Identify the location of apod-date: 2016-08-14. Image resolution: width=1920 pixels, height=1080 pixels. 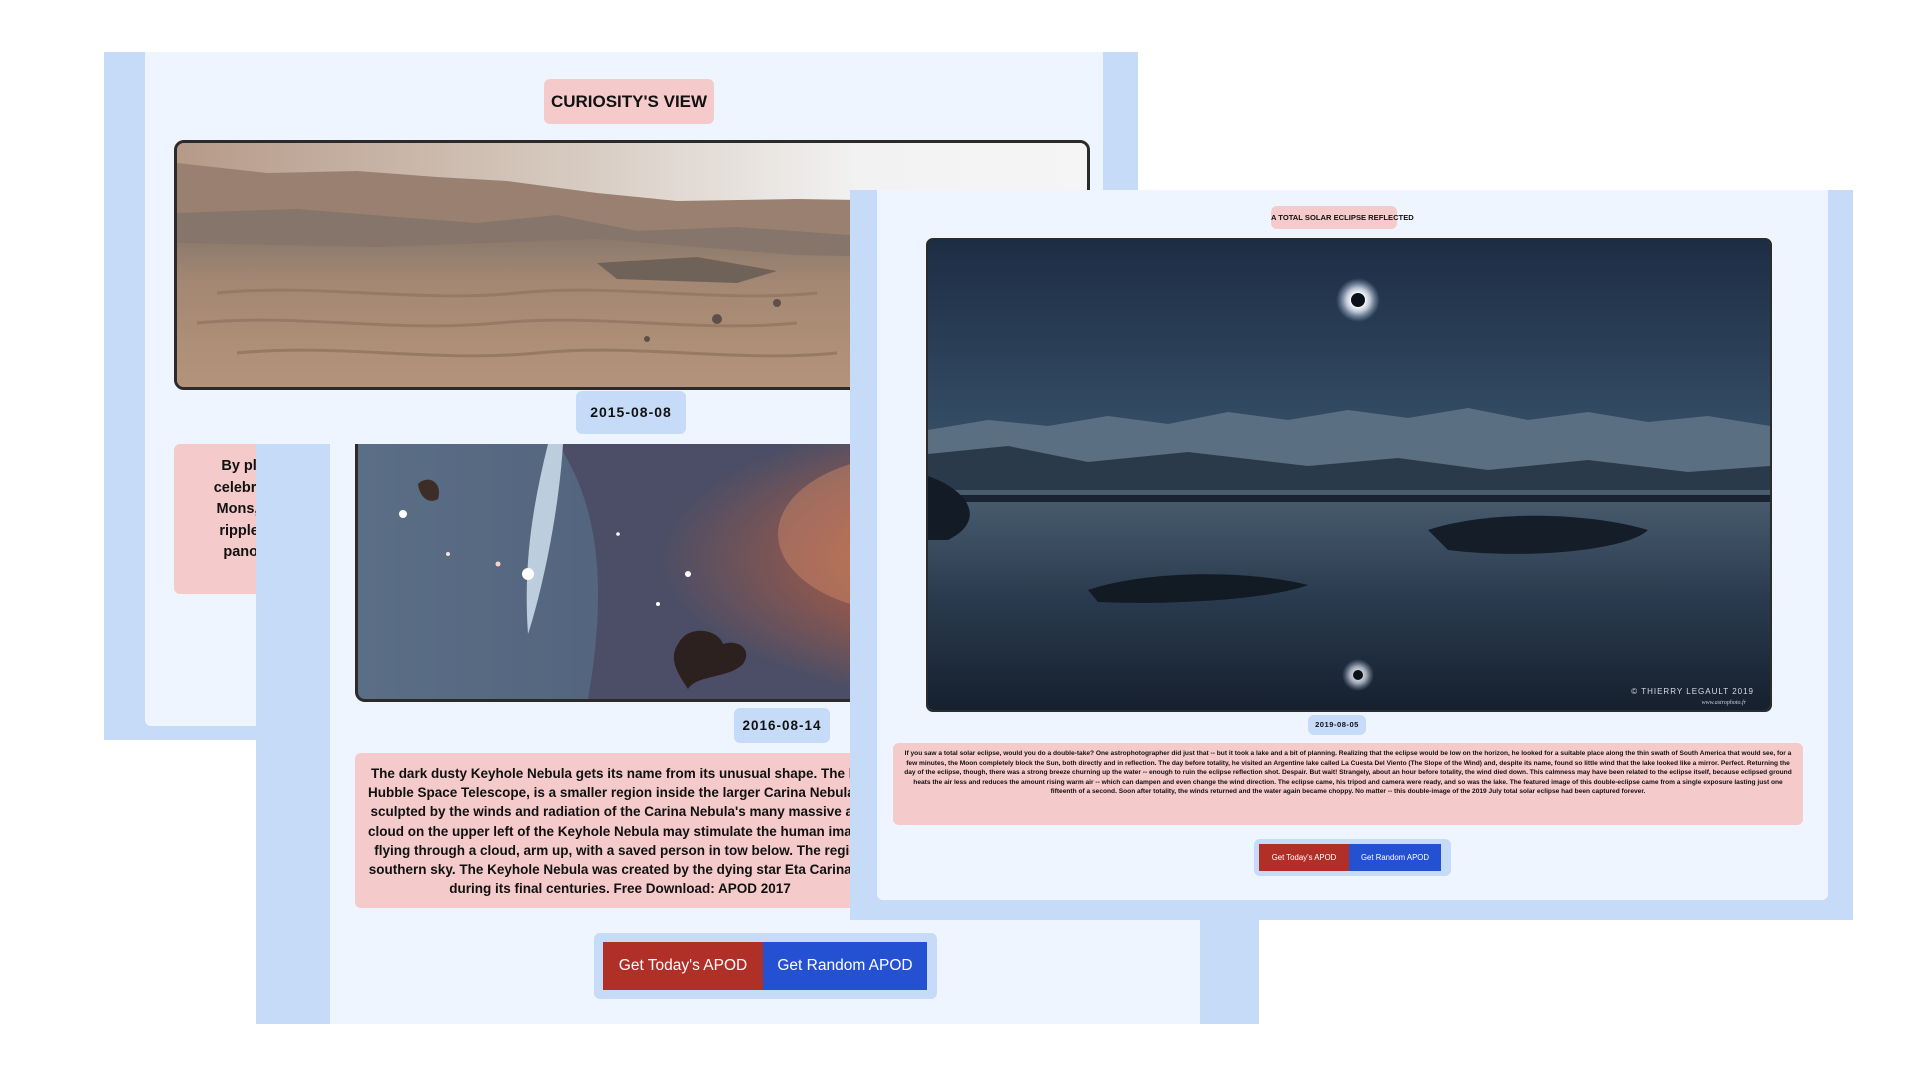
(782, 725).